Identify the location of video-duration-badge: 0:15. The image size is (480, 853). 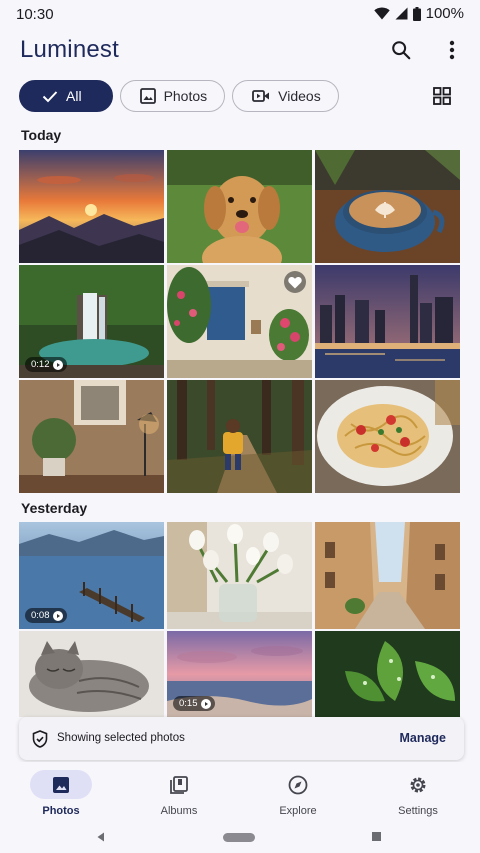
(194, 703).